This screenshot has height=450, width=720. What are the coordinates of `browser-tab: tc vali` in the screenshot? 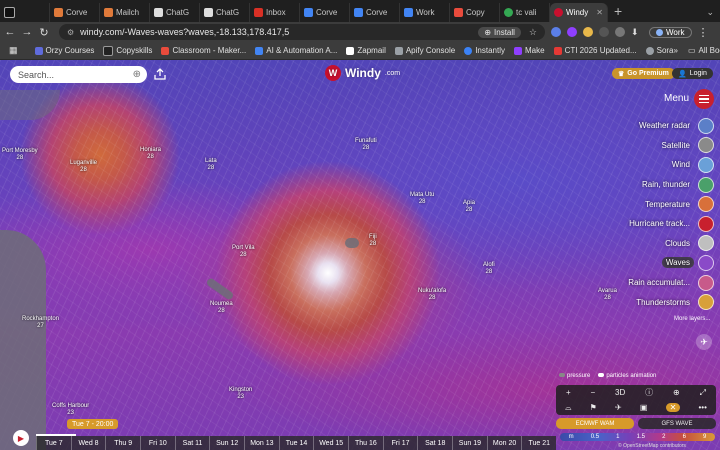 It's located at (525, 12).